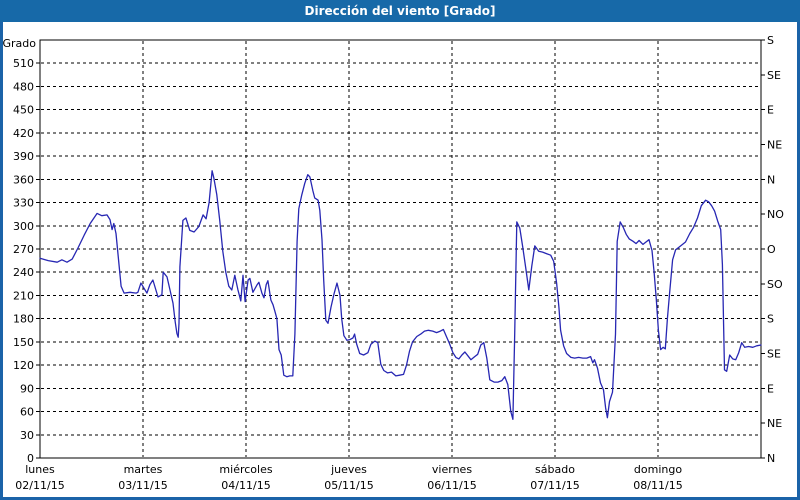  I want to click on y-left-tick-label: 30, so click(27, 435).